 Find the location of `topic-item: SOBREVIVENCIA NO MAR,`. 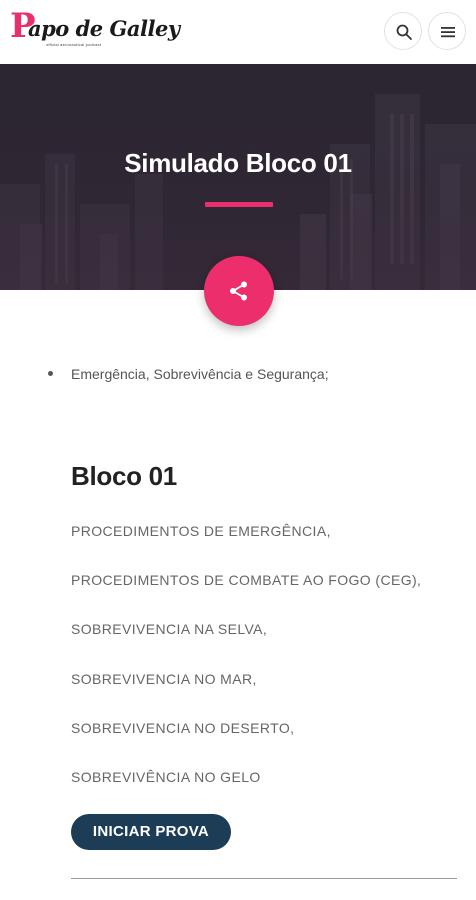

topic-item: SOBREVIVENCIA NO MAR, is located at coordinates (164, 679).